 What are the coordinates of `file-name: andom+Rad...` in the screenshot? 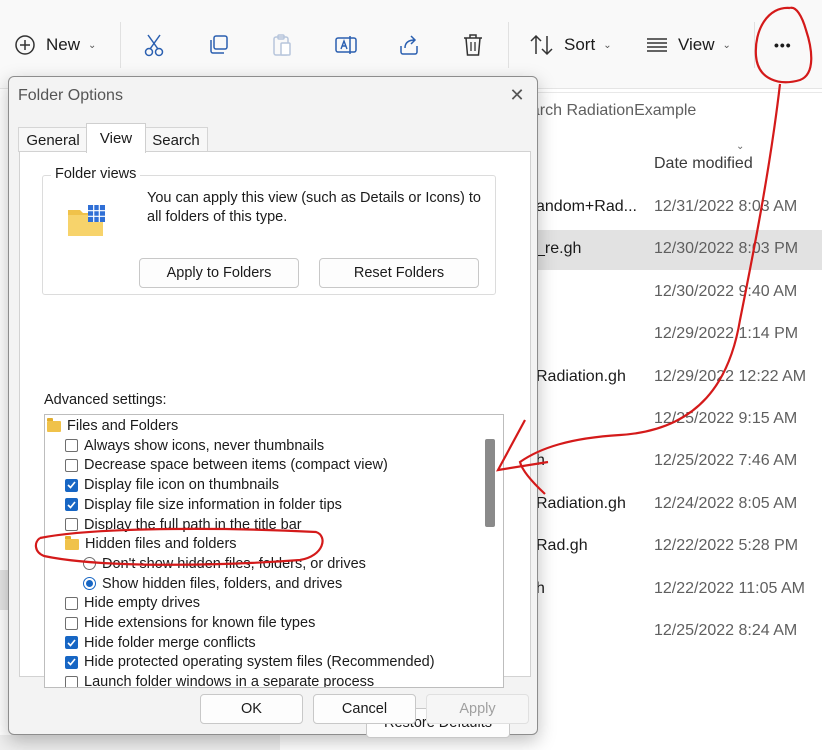 It's located at (586, 206).